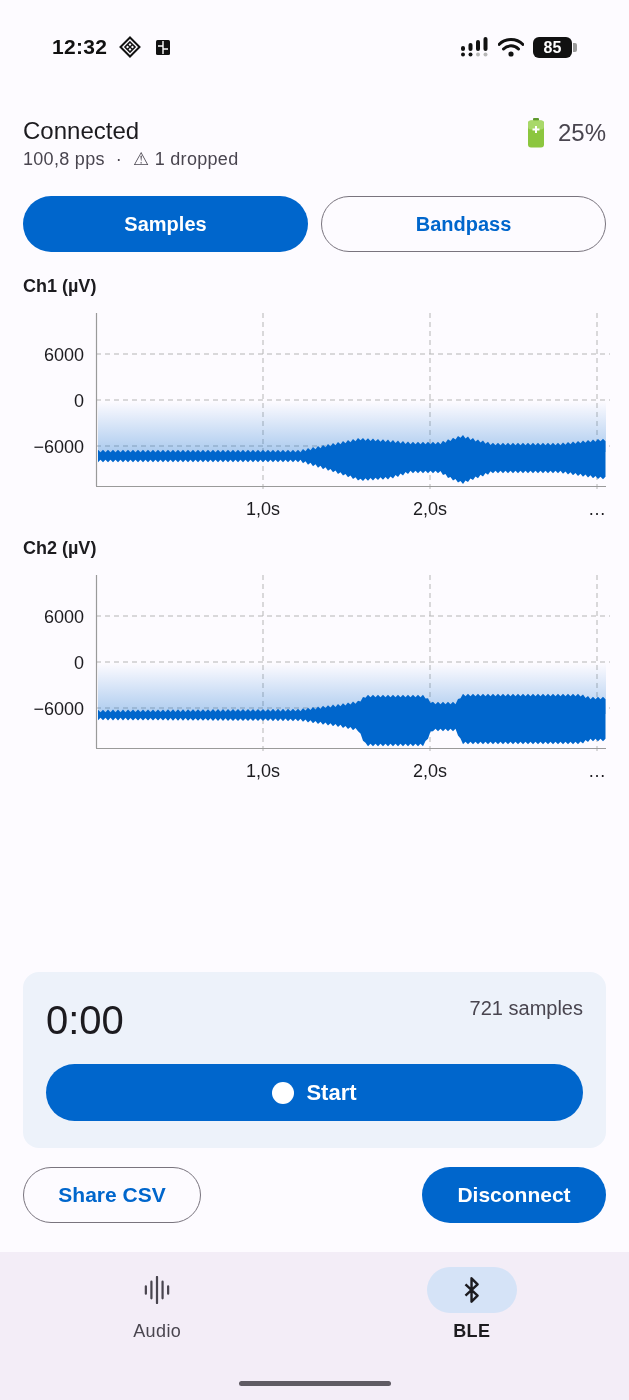 This screenshot has width=629, height=1400. Describe the element at coordinates (157, 1305) in the screenshot. I see `nav-tab: Audio` at that location.